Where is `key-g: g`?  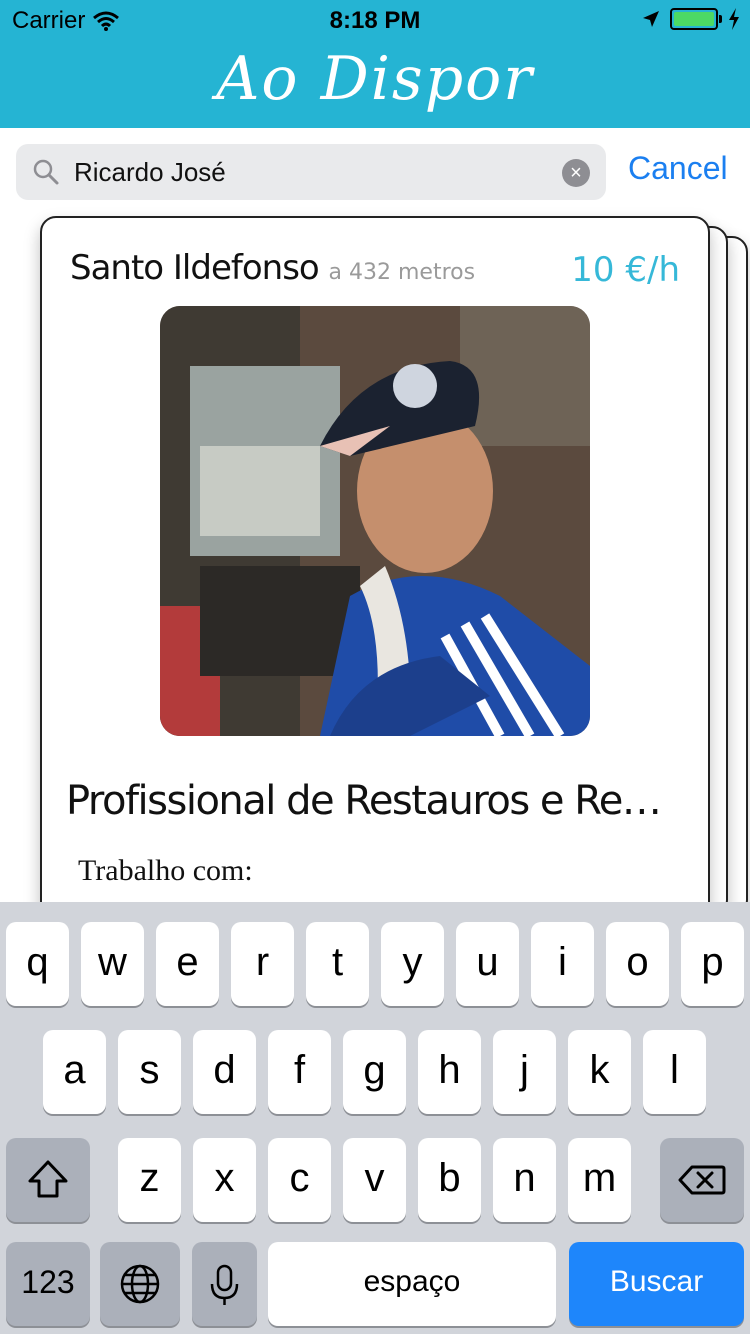 key-g: g is located at coordinates (374, 1072).